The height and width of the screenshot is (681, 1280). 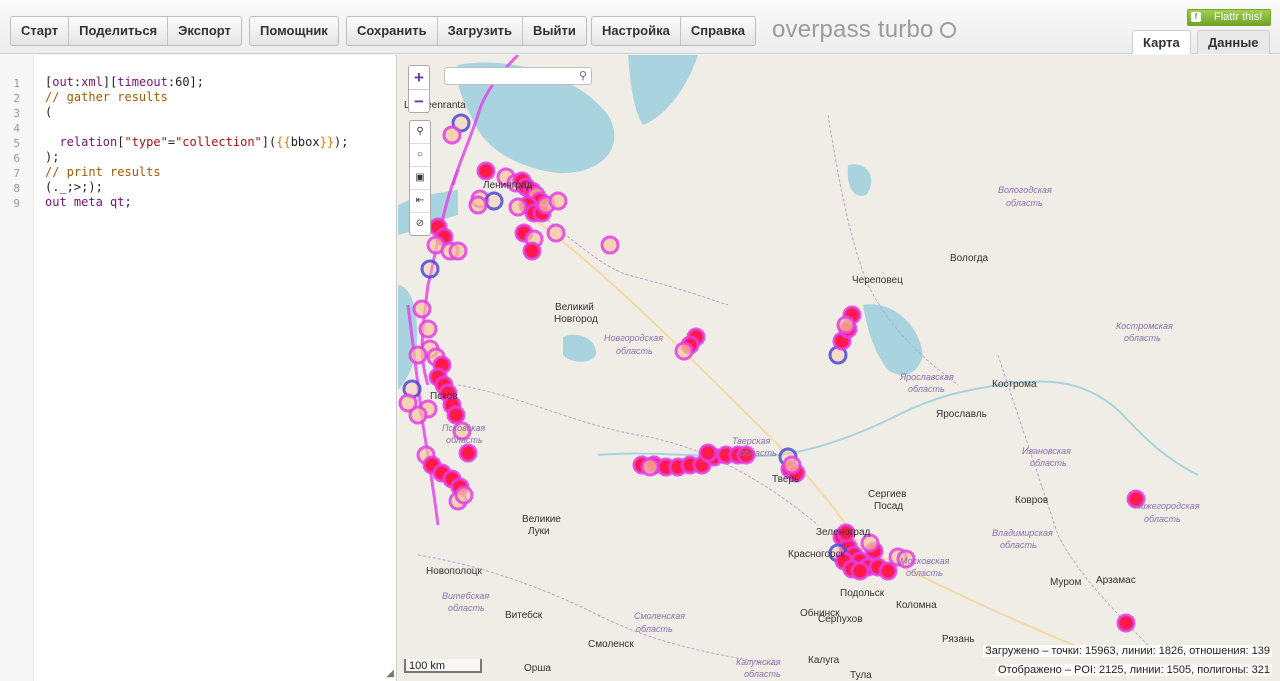 I want to click on exit-button: Выйти, so click(x=554, y=31).